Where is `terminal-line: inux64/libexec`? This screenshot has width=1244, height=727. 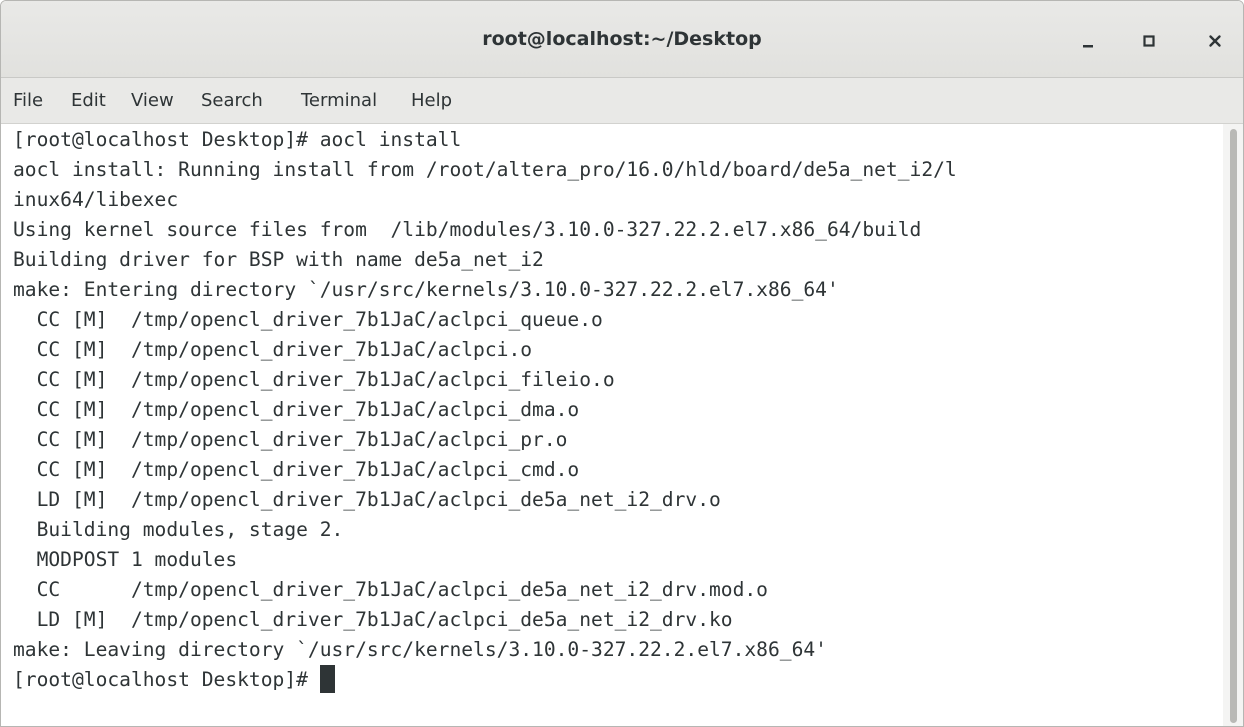
terminal-line: inux64/libexec is located at coordinates (96, 199).